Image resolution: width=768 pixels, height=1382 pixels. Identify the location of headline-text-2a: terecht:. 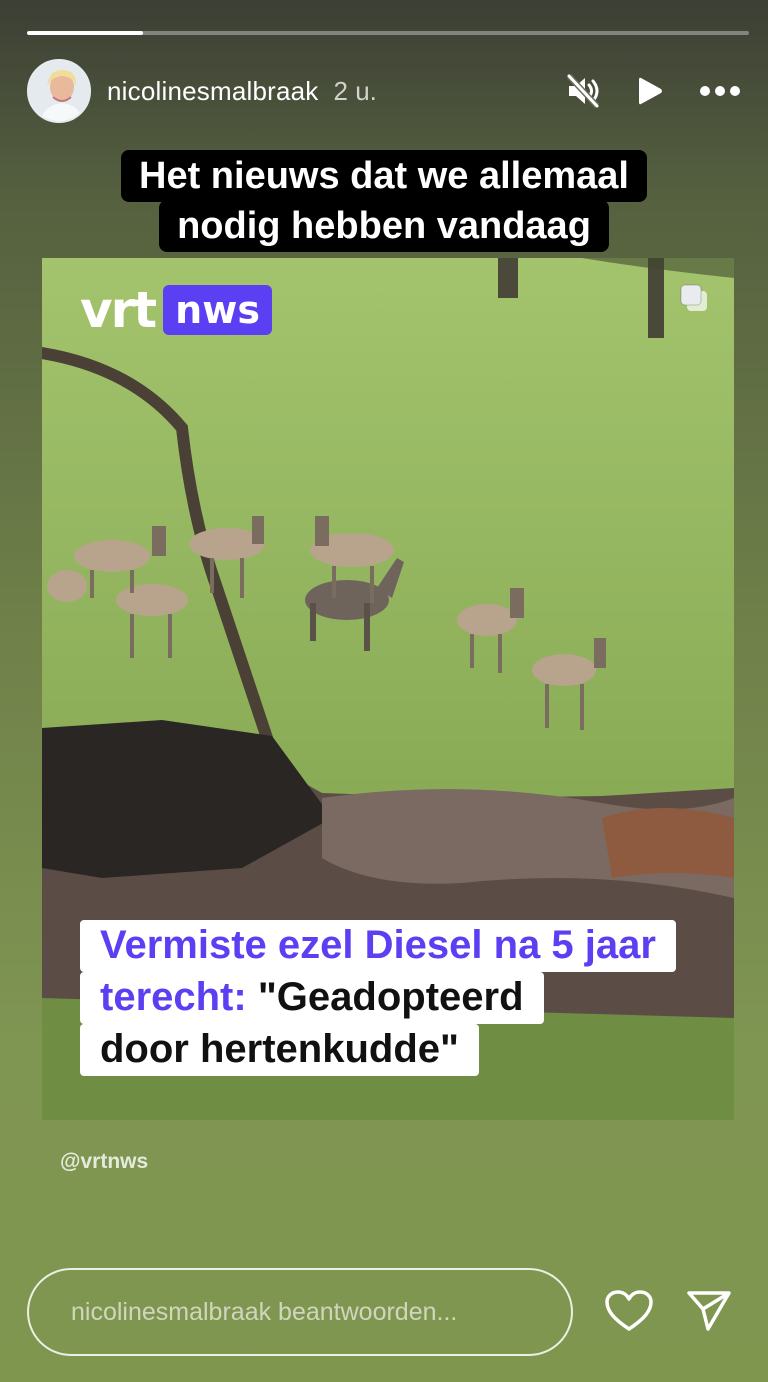
(173, 997).